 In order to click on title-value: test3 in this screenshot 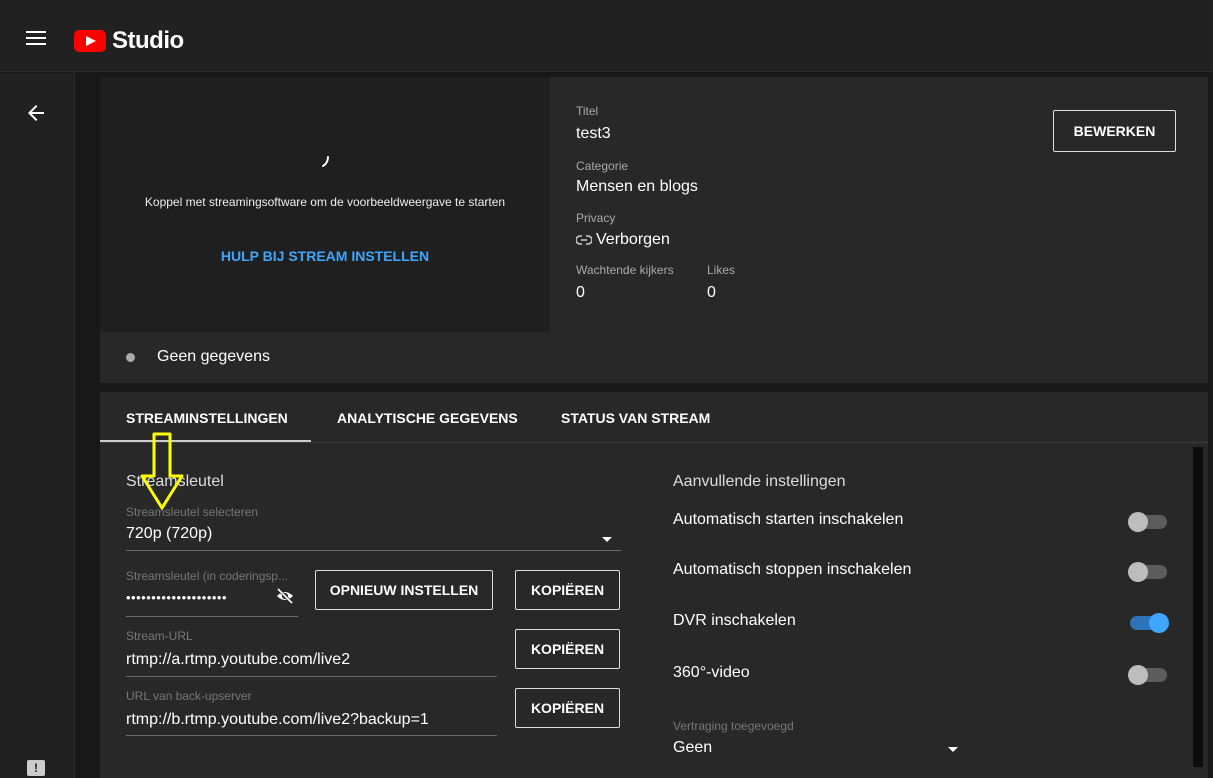, I will do `click(593, 133)`.